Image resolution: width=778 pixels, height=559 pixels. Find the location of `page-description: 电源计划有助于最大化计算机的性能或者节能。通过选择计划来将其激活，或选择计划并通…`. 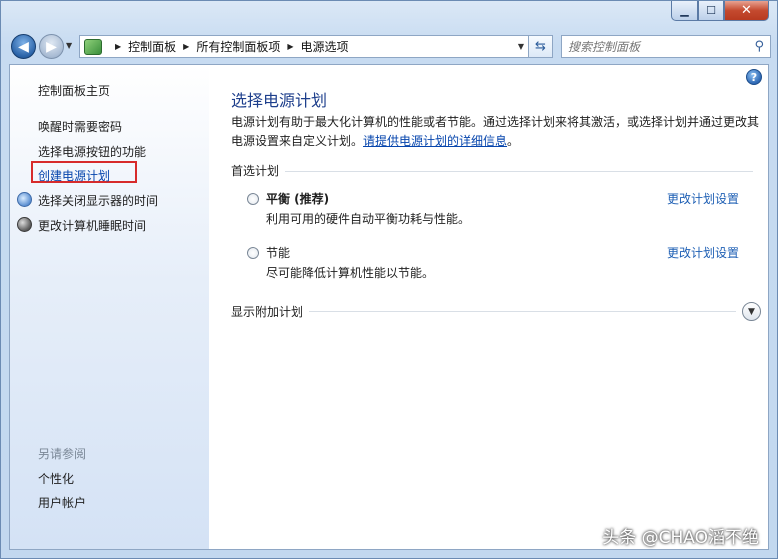

page-description: 电源计划有助于最大化计算机的性能或者节能。通过选择计划来将其激活，或选择计划并通… is located at coordinates (498, 132).